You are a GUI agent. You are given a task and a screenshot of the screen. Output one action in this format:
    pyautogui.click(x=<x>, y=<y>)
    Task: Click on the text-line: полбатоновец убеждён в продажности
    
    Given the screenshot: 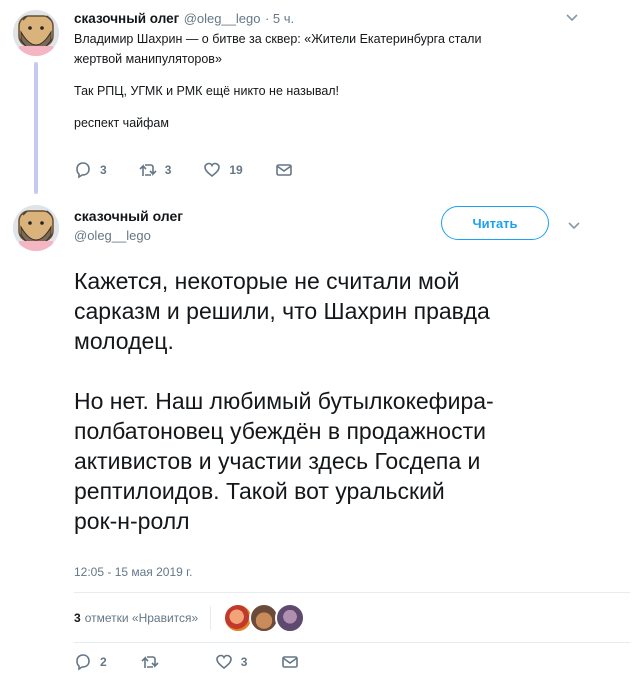 What is the action you would take?
    pyautogui.click(x=280, y=431)
    